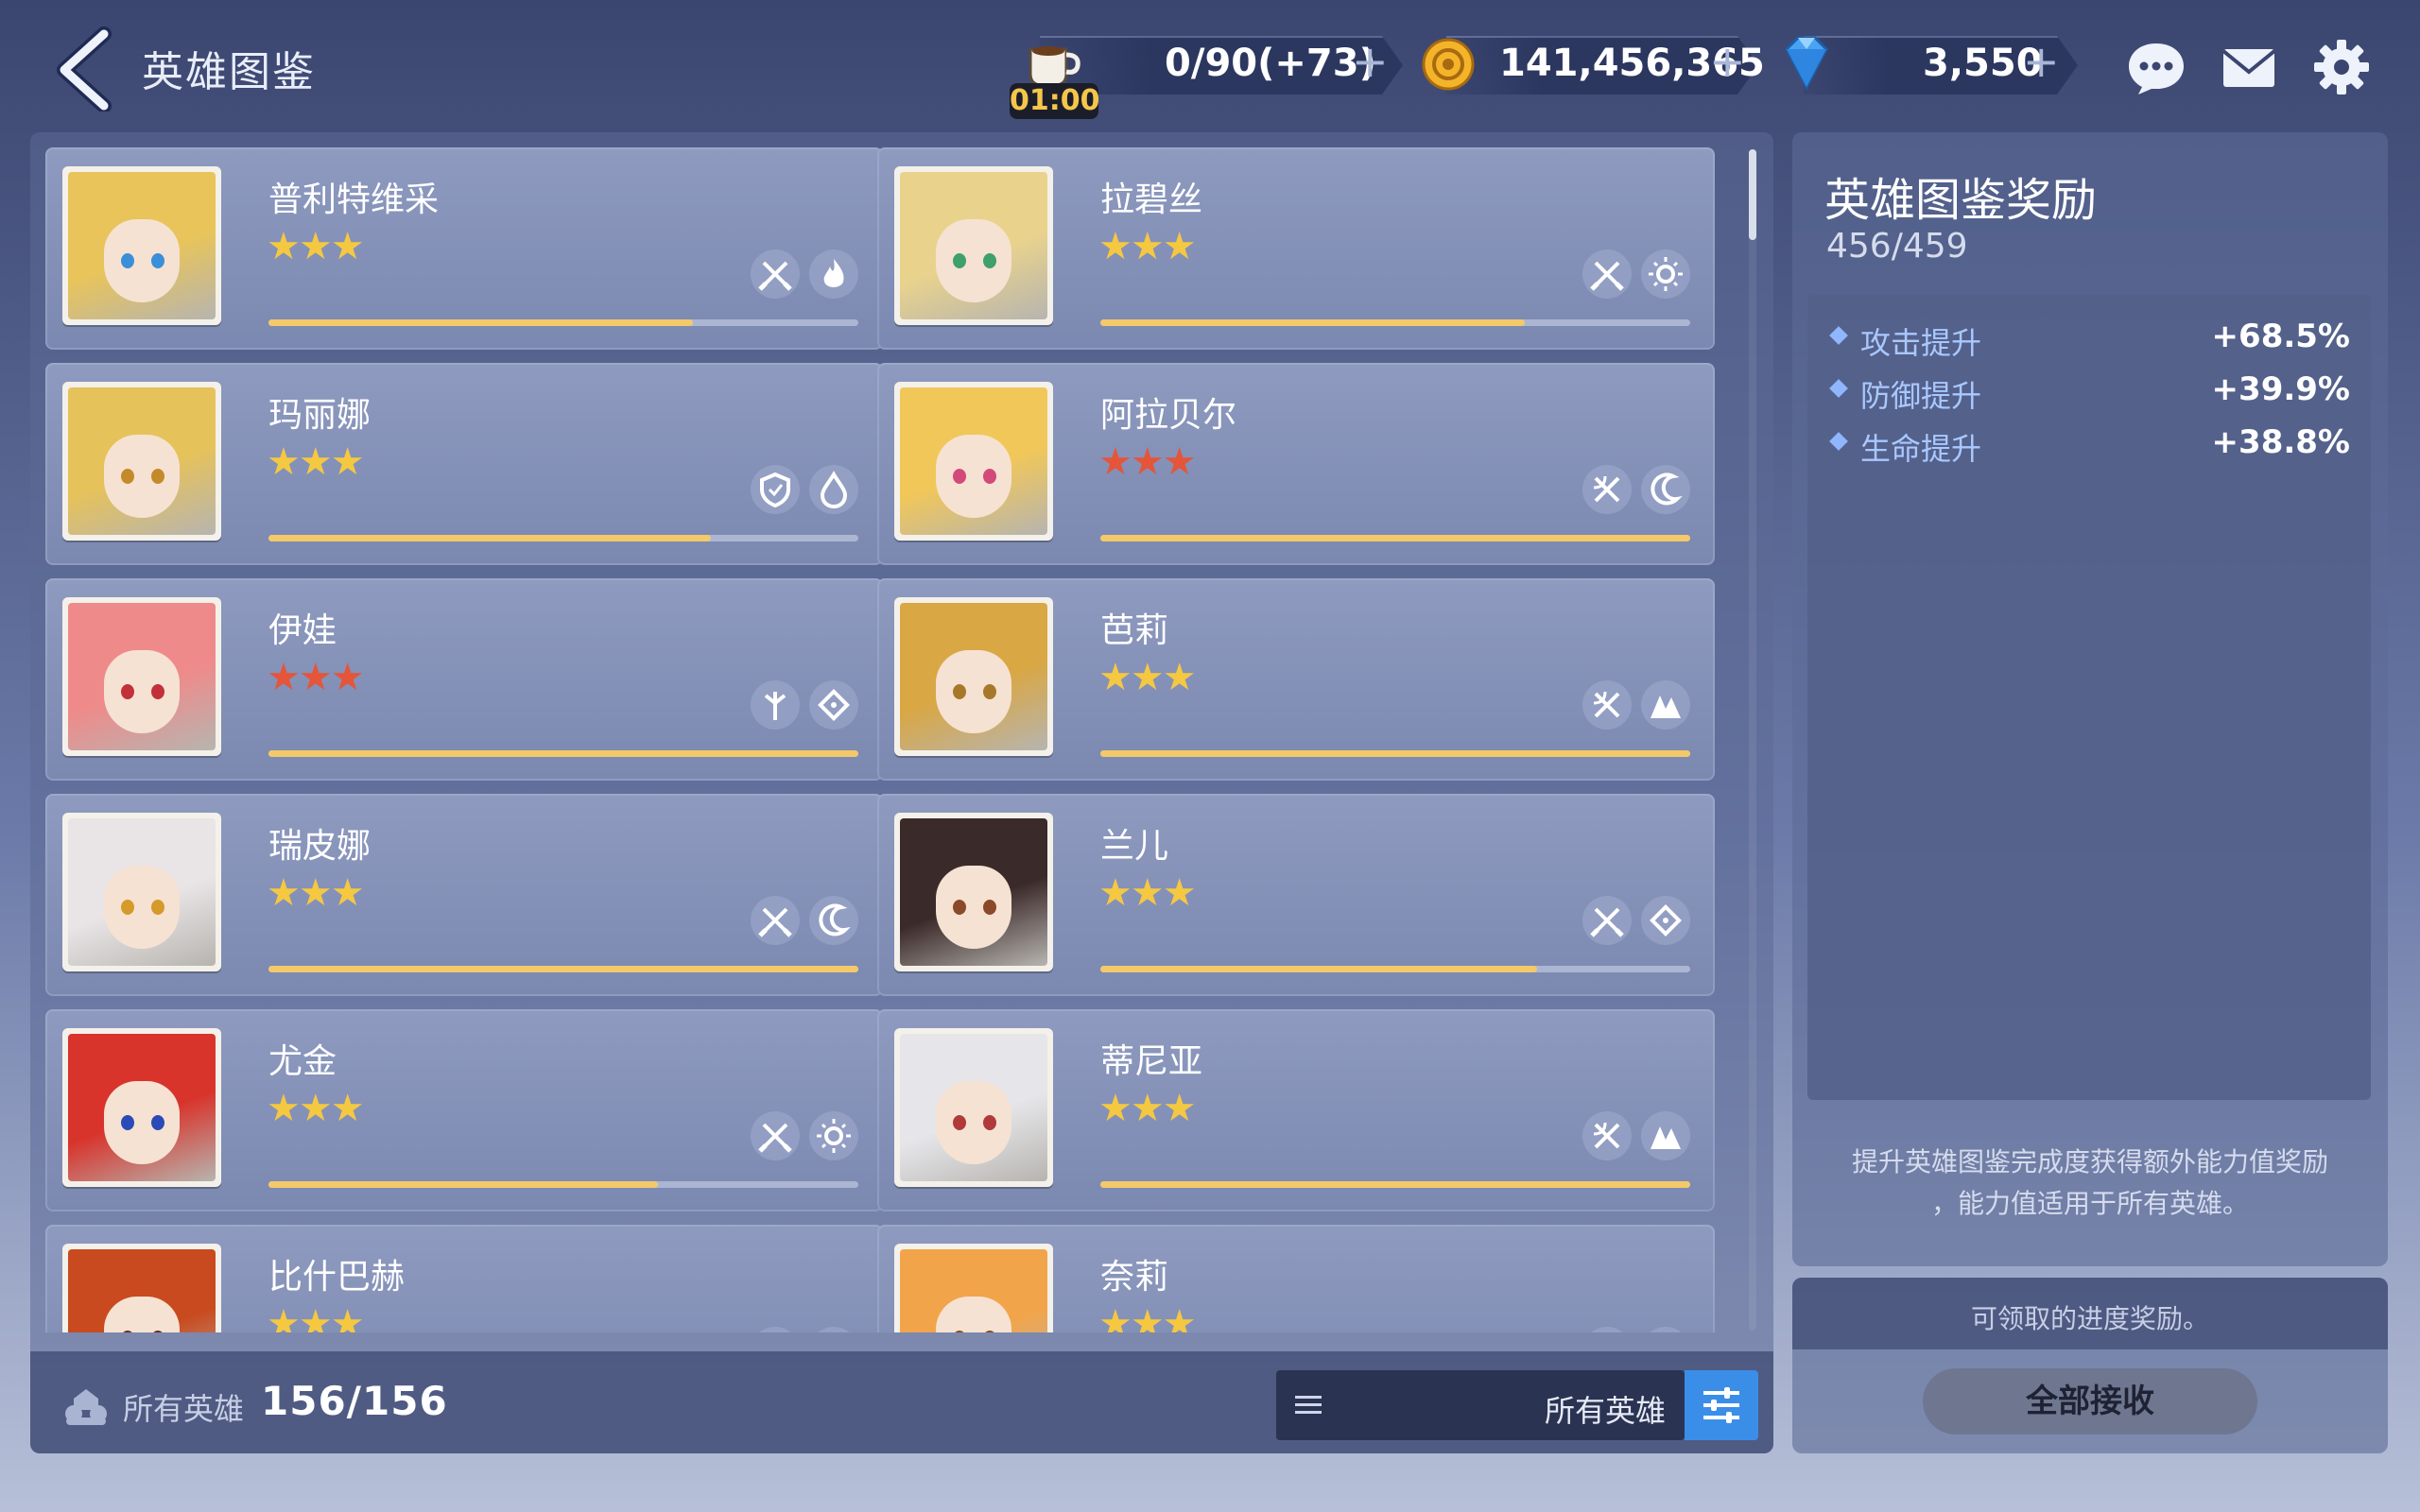 Image resolution: width=2420 pixels, height=1512 pixels. Describe the element at coordinates (1752, 194) in the screenshot. I see `list-scrollbar-thumb` at that location.